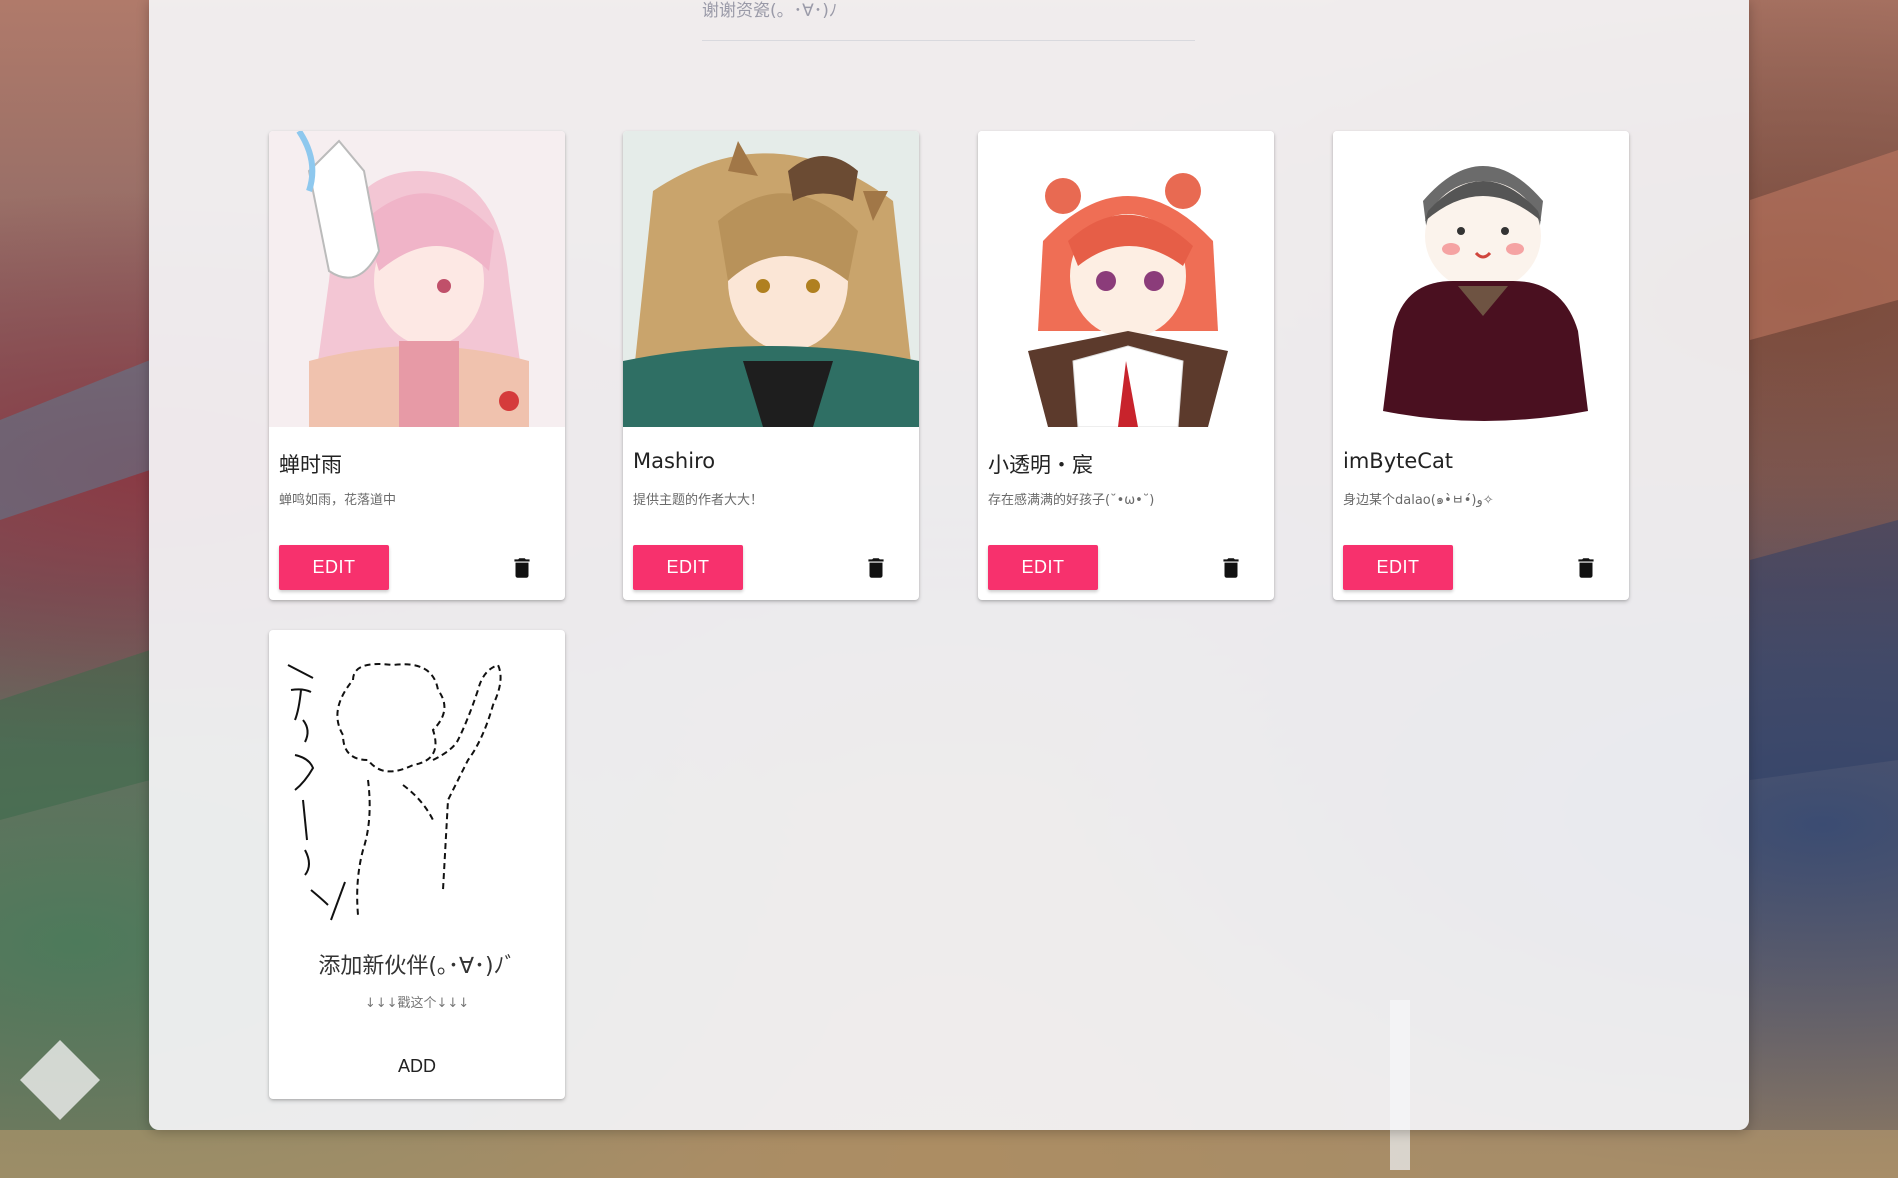 The height and width of the screenshot is (1178, 1898). What do you see at coordinates (417, 800) in the screenshot?
I see `akari-silhouette-image` at bounding box center [417, 800].